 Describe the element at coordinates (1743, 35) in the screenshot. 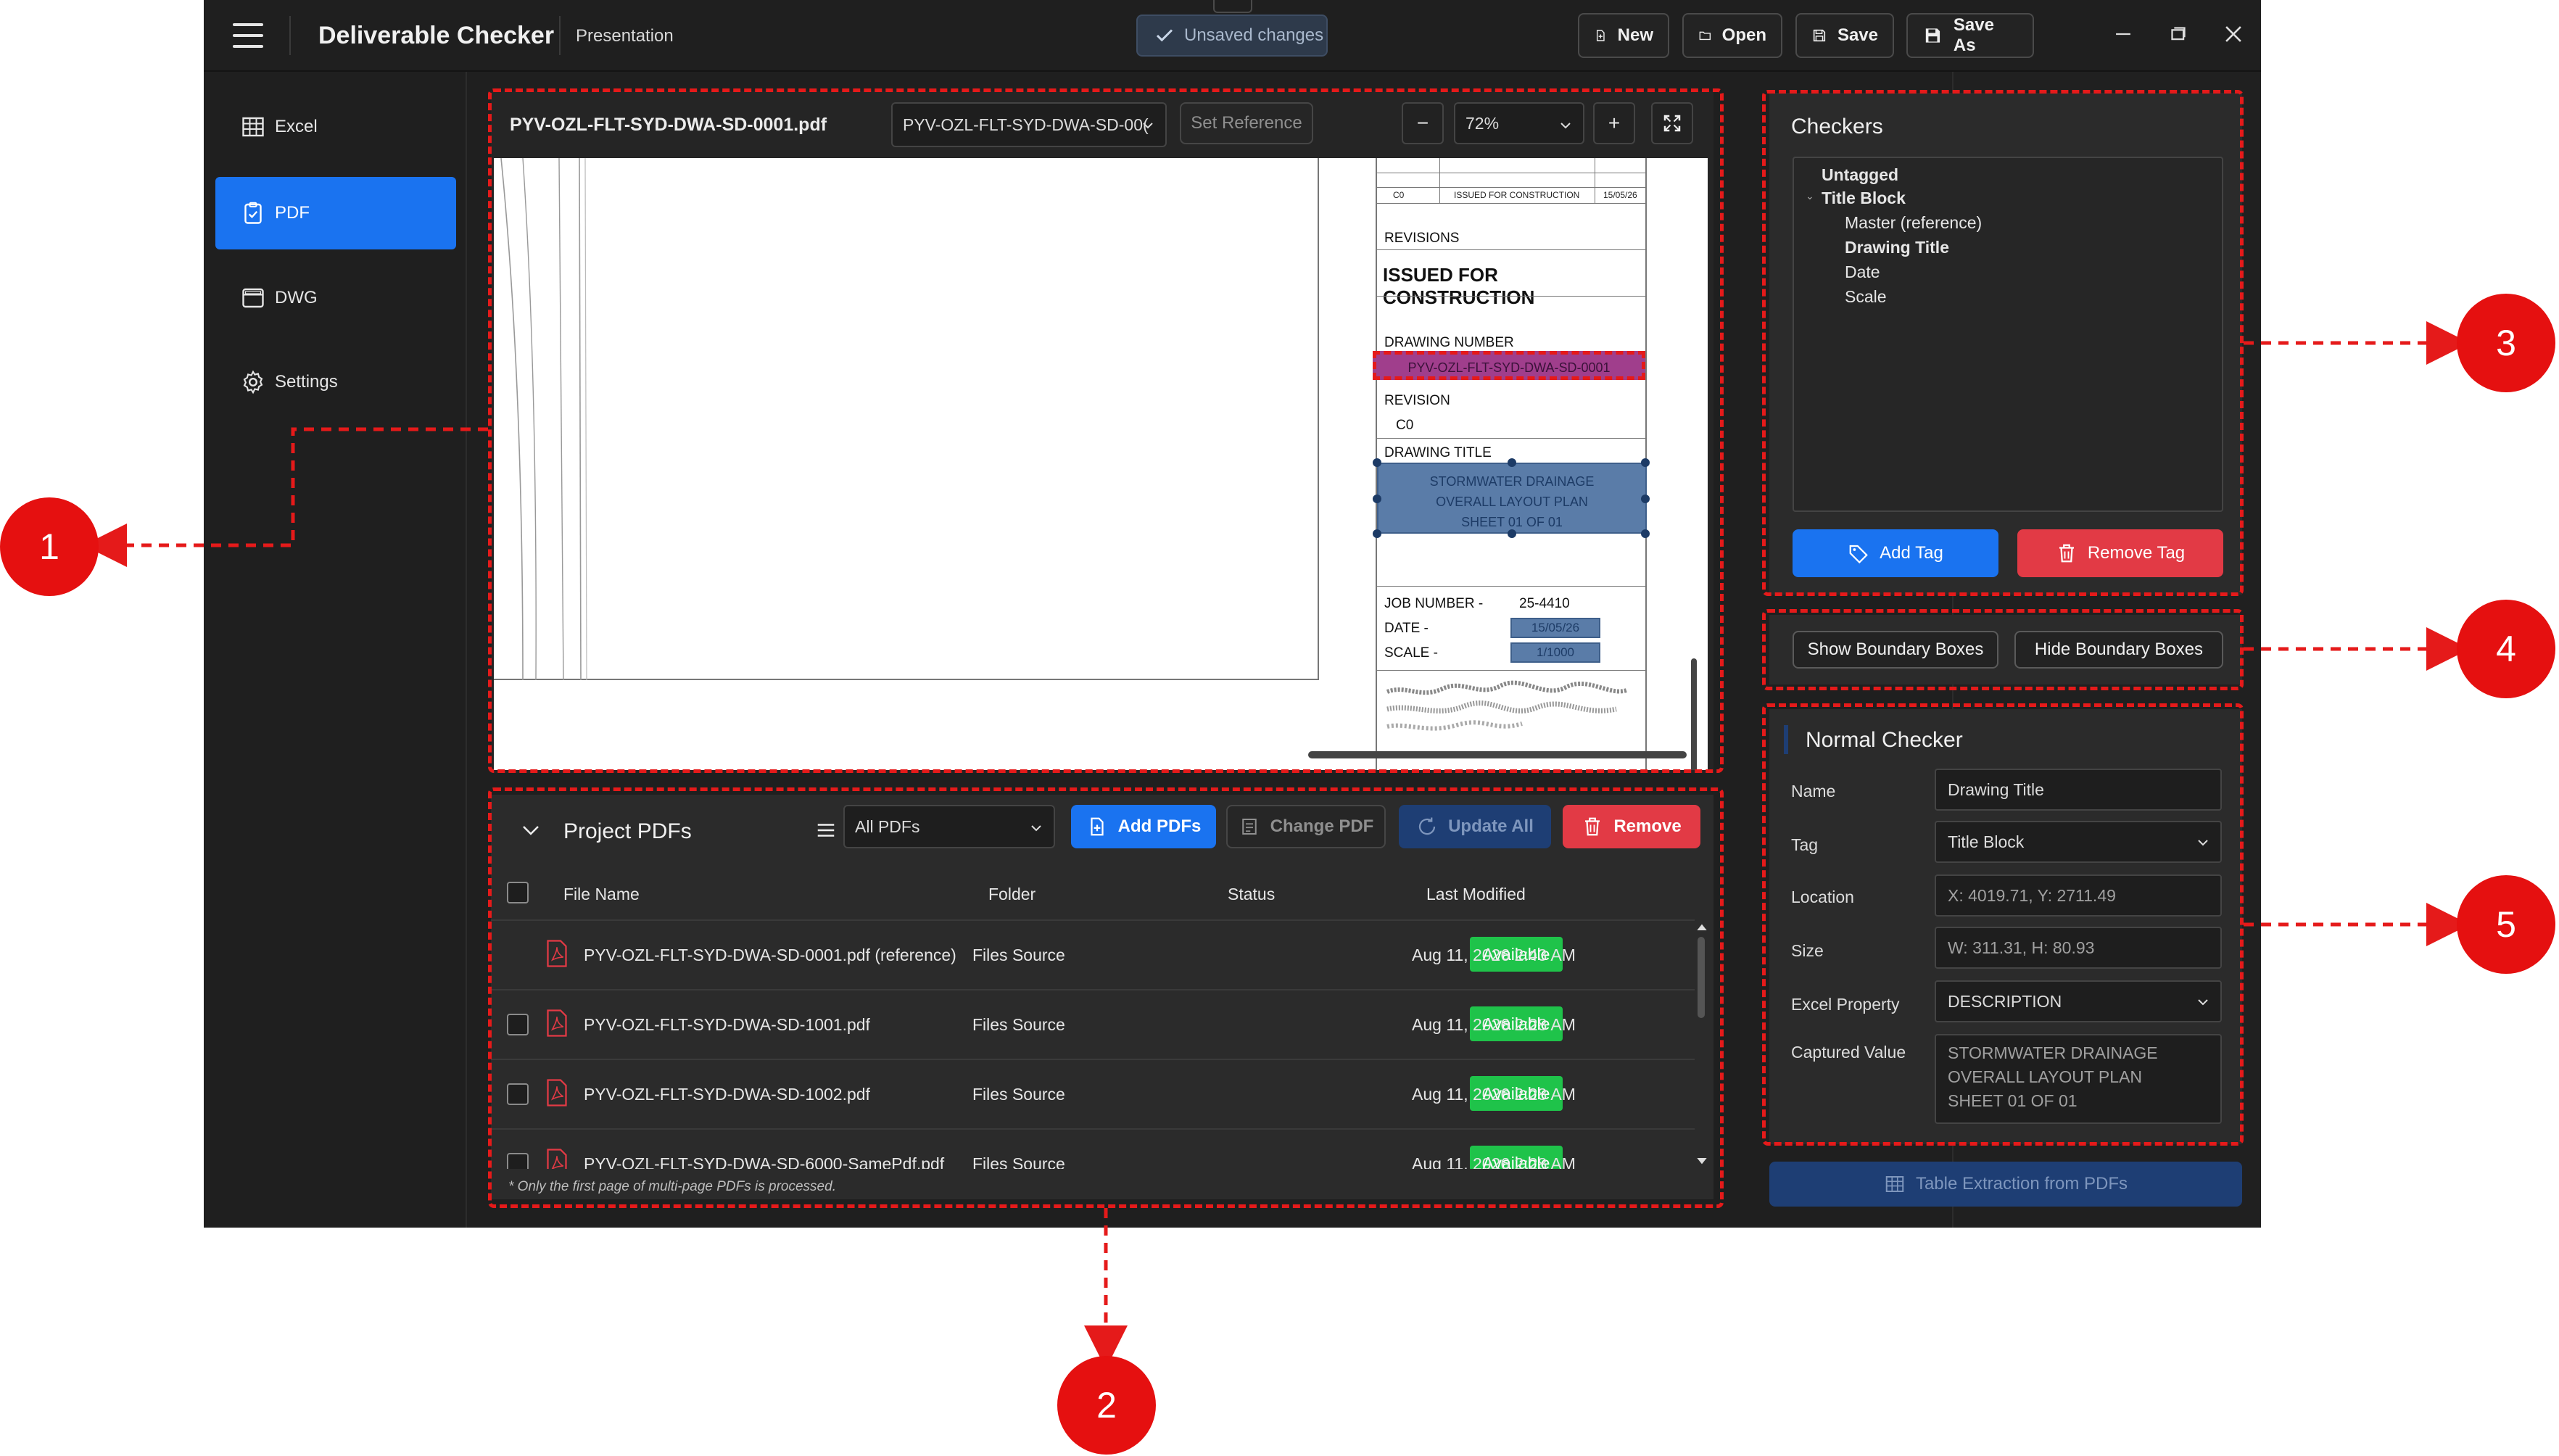

I see `open-label: Open` at that location.